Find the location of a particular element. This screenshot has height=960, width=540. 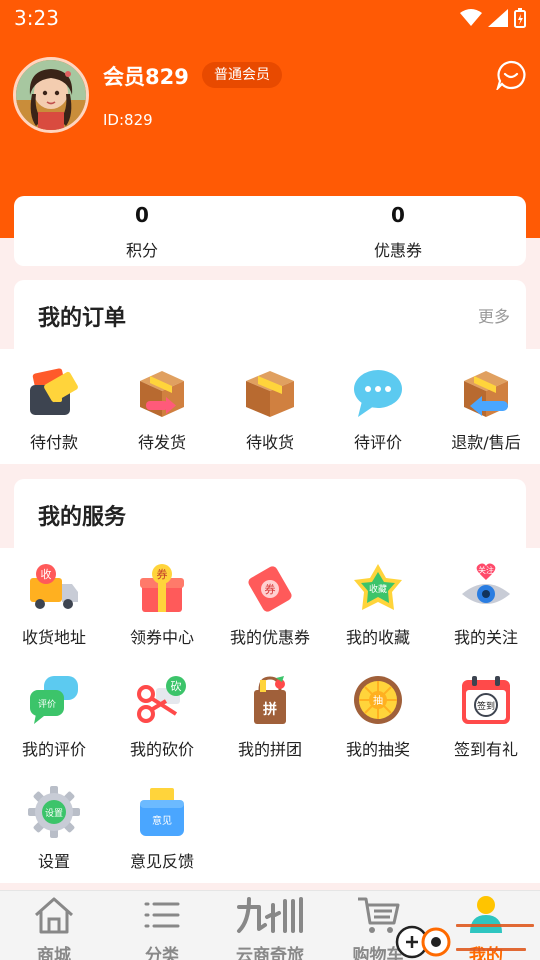

orders-section: 待付款 待发货 待收货 待评价 退款/售后 is located at coordinates (270, 406).